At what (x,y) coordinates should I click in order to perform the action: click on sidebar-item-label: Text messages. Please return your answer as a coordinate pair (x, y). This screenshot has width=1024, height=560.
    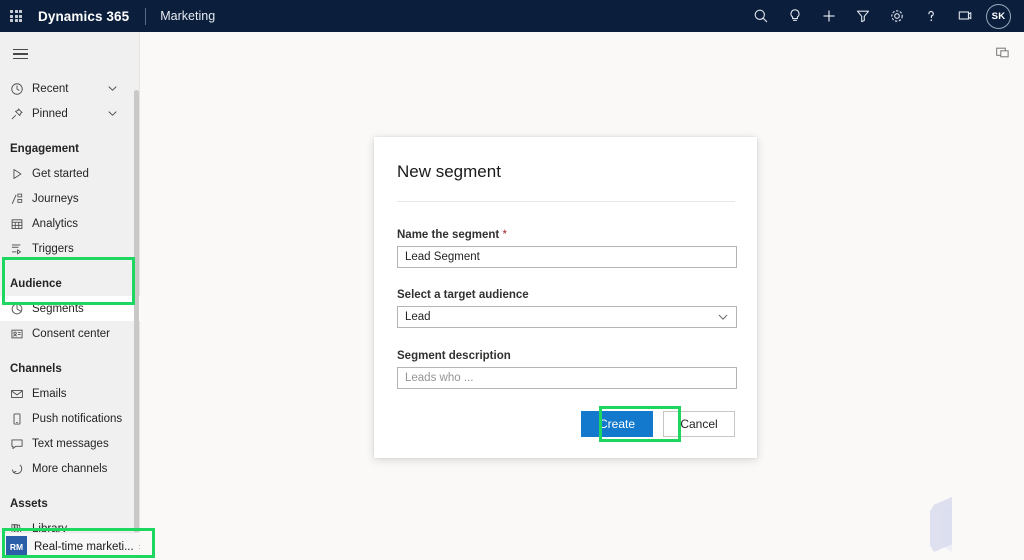
    Looking at the image, I should click on (70, 443).